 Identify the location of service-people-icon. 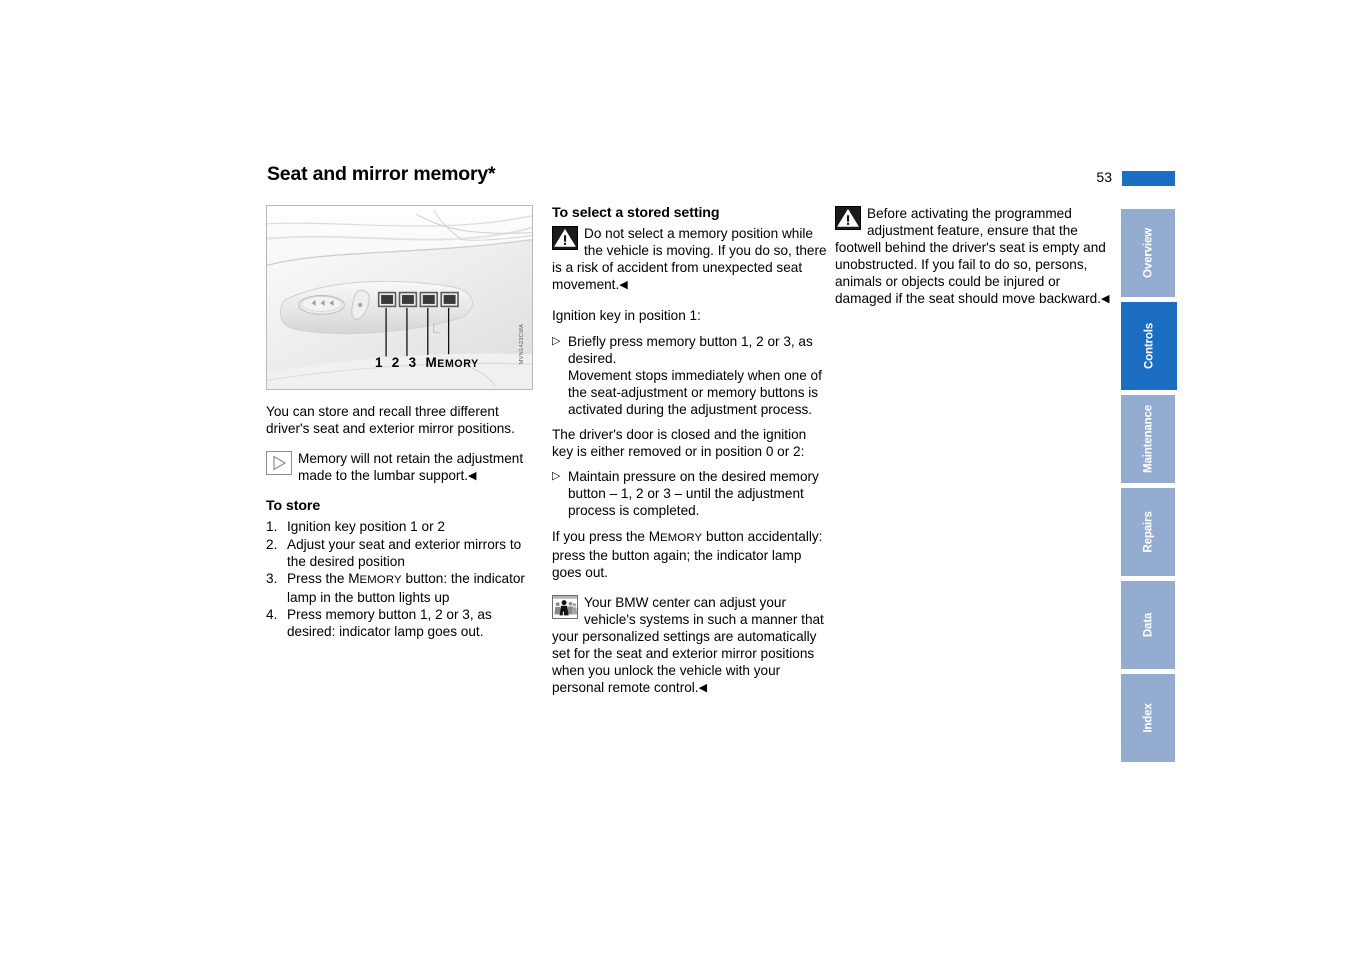
(565, 606).